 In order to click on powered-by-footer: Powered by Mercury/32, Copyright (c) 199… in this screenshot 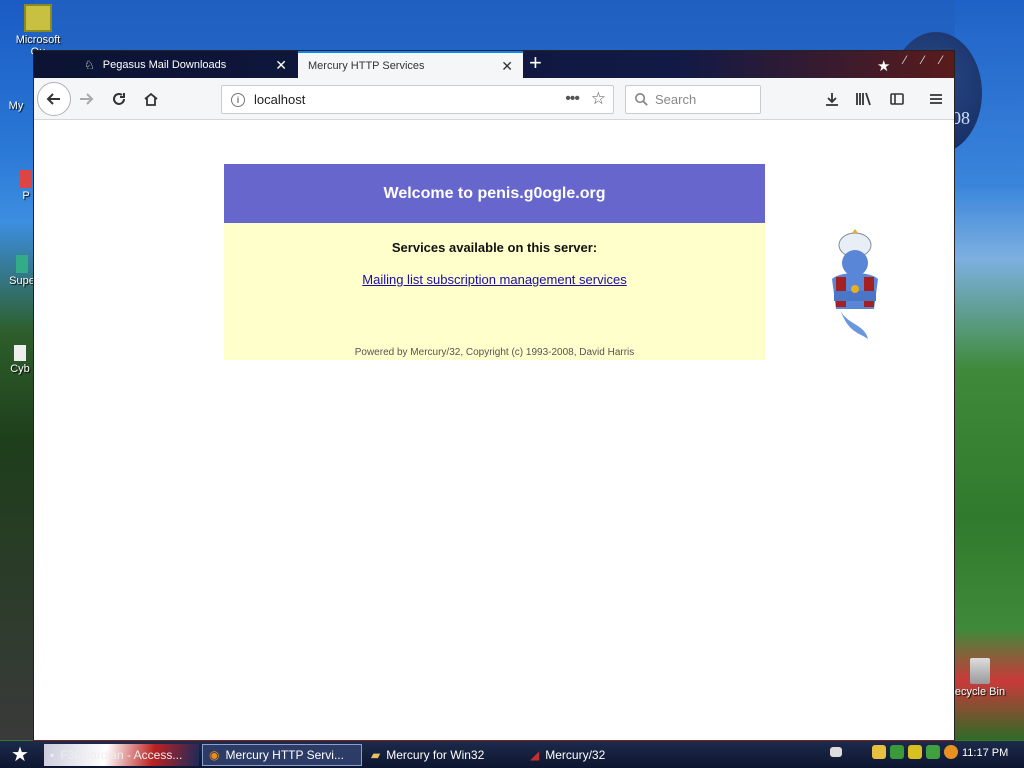, I will do `click(494, 352)`.